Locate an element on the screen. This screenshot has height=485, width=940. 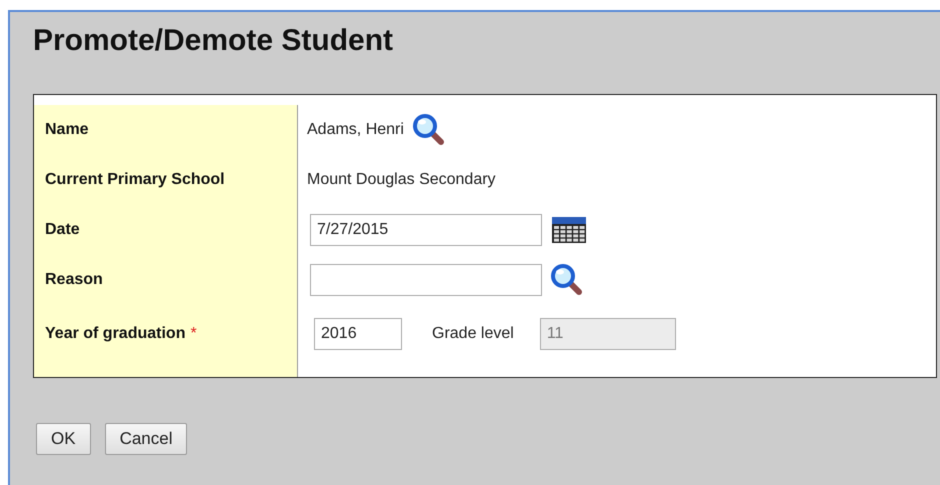
field-label: Date is located at coordinates (62, 230).